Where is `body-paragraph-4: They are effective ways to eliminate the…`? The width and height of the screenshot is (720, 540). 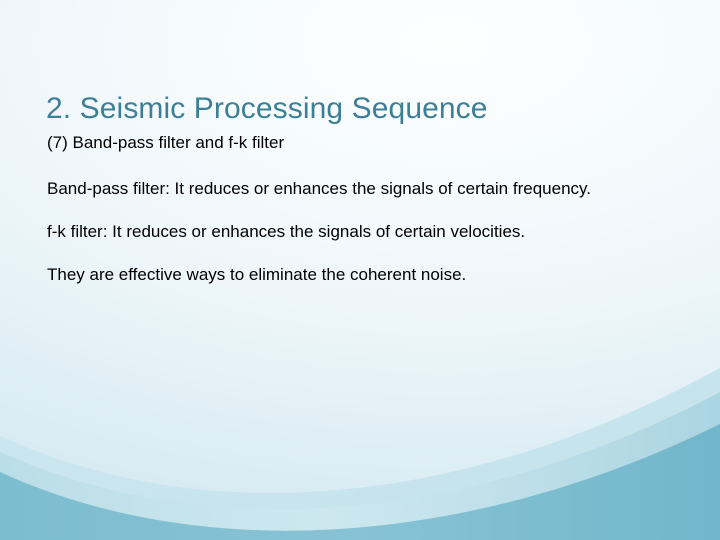 body-paragraph-4: They are effective ways to eliminate the… is located at coordinates (257, 274).